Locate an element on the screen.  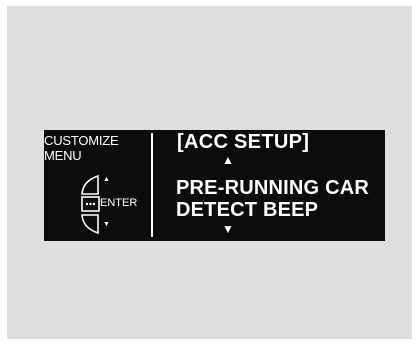
scroll-up-arrow-icon: ▲ is located at coordinates (228, 160).